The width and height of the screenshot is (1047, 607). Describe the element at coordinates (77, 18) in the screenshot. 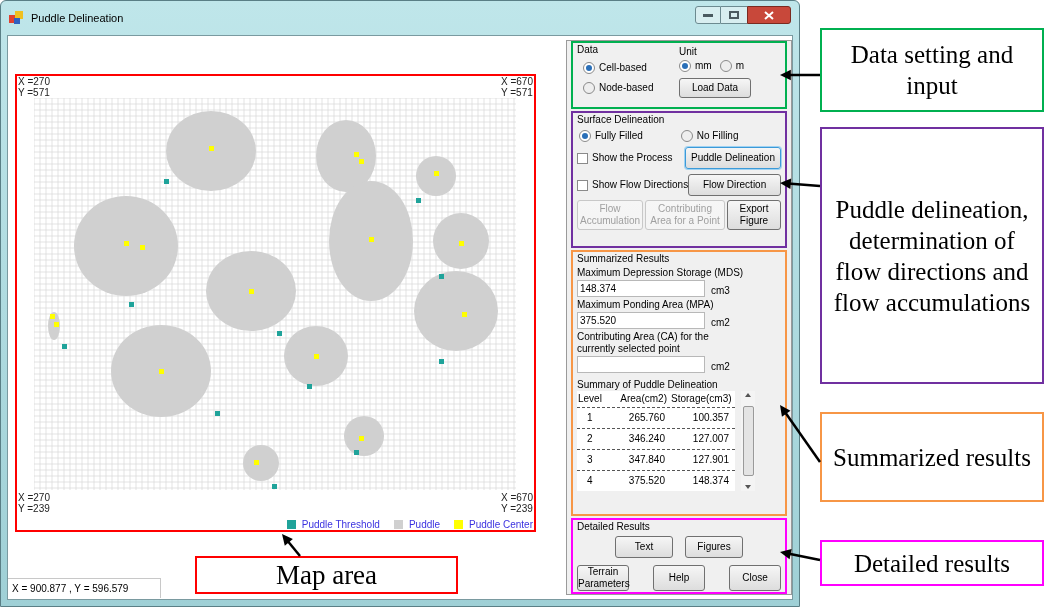

I see `window-title: Puddle Delineation` at that location.